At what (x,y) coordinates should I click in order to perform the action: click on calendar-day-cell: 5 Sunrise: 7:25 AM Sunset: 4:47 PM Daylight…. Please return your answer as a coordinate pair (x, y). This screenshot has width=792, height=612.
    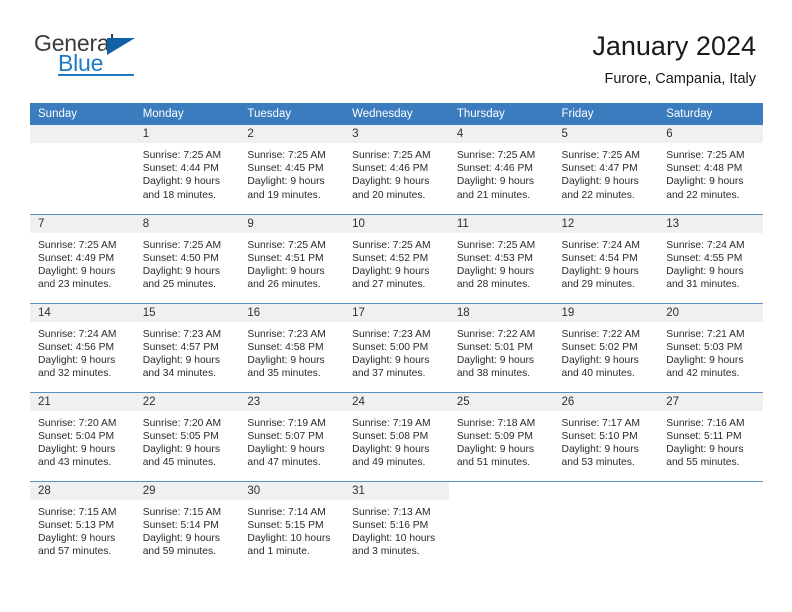
    Looking at the image, I should click on (606, 169).